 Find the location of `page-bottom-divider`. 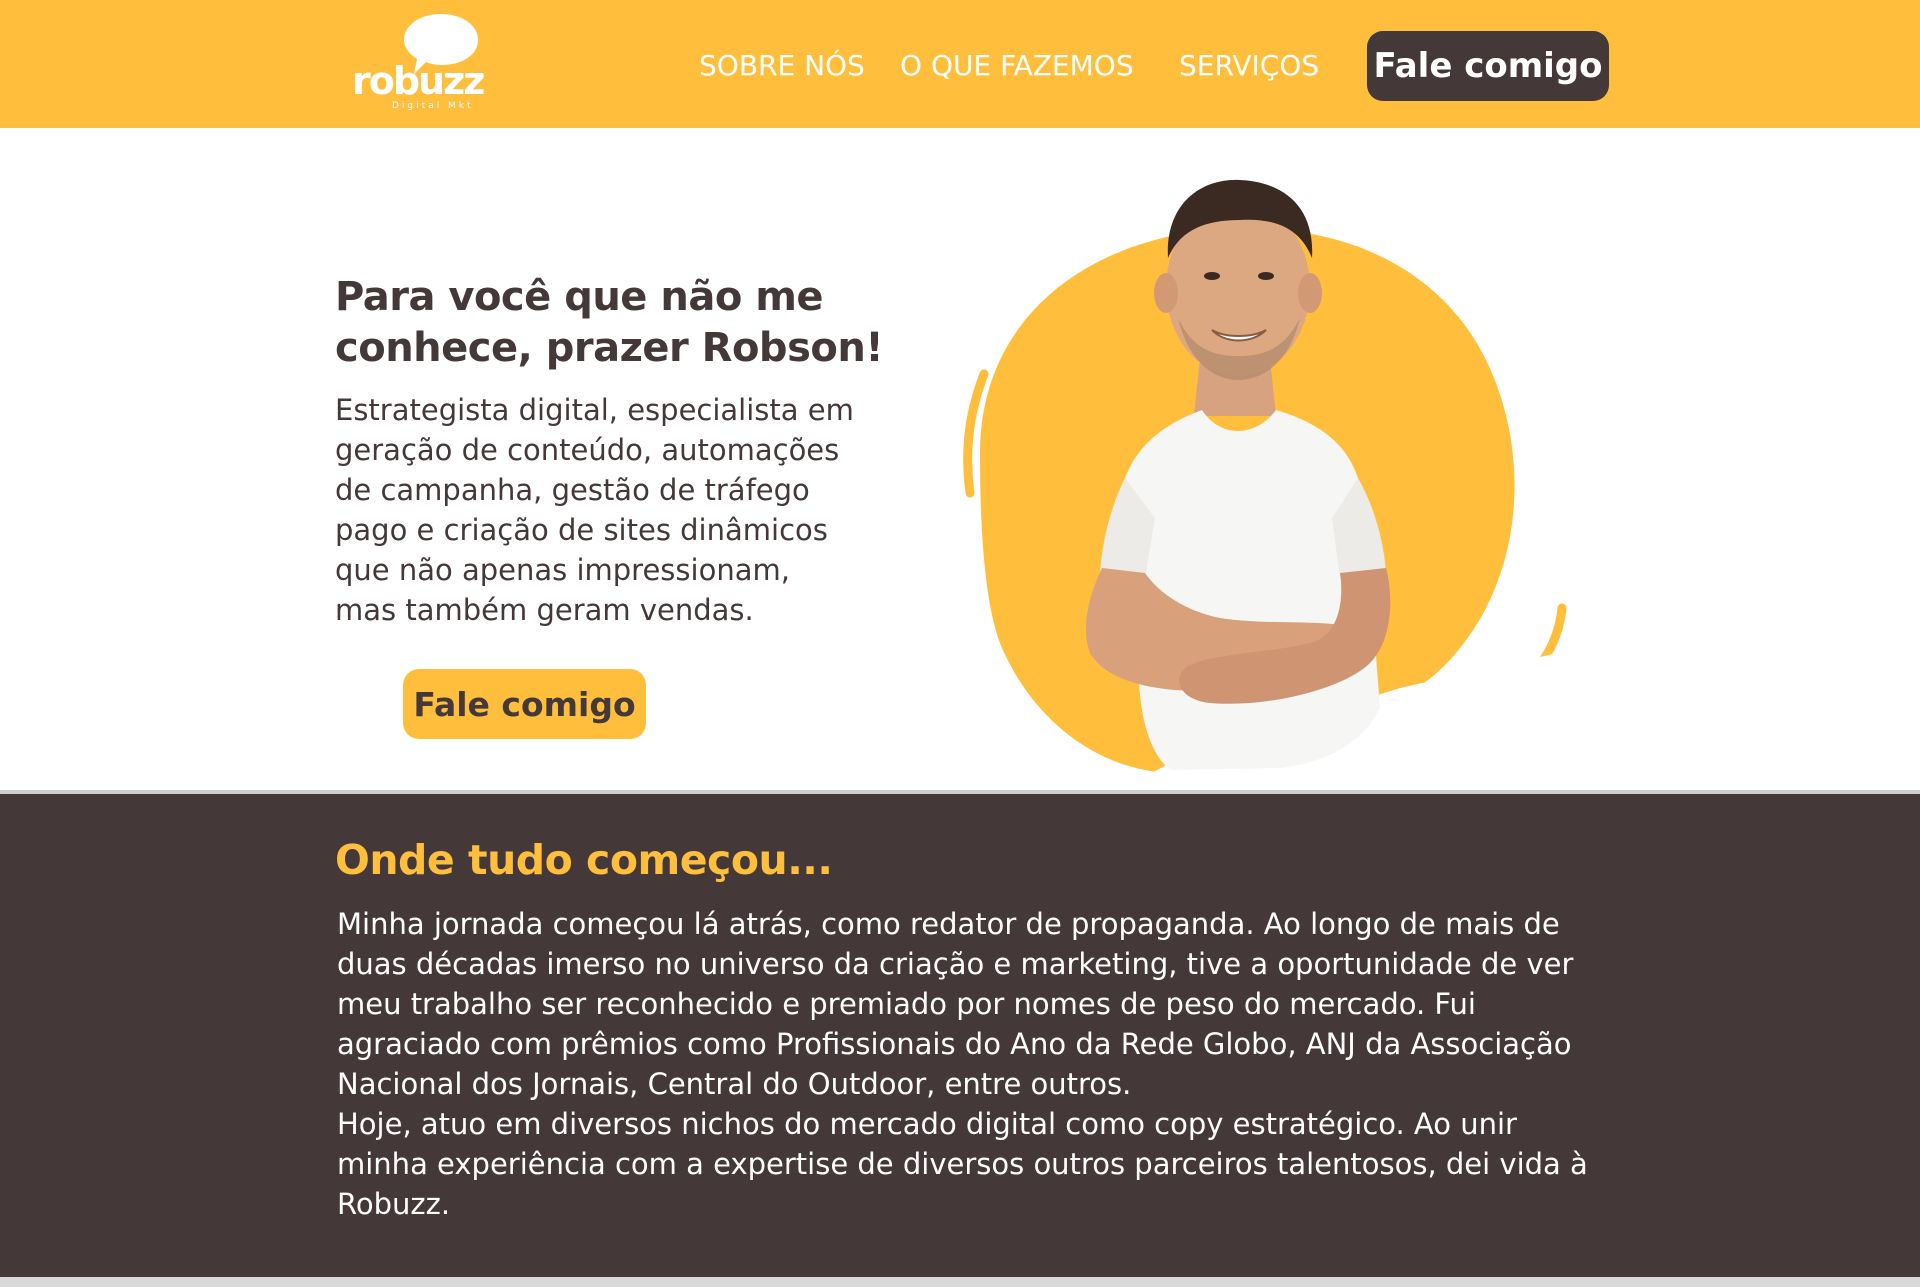

page-bottom-divider is located at coordinates (960, 1282).